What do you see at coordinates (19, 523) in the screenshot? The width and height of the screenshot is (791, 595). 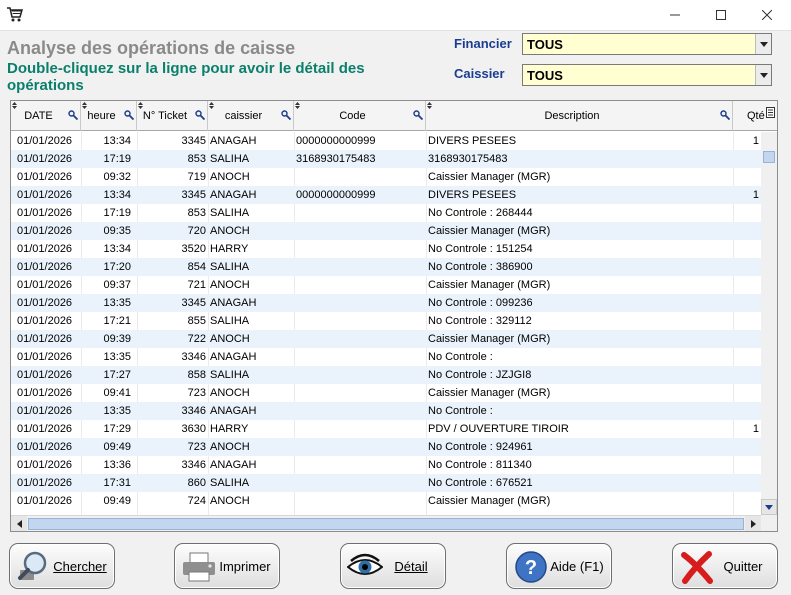 I see `scroll-left-button` at bounding box center [19, 523].